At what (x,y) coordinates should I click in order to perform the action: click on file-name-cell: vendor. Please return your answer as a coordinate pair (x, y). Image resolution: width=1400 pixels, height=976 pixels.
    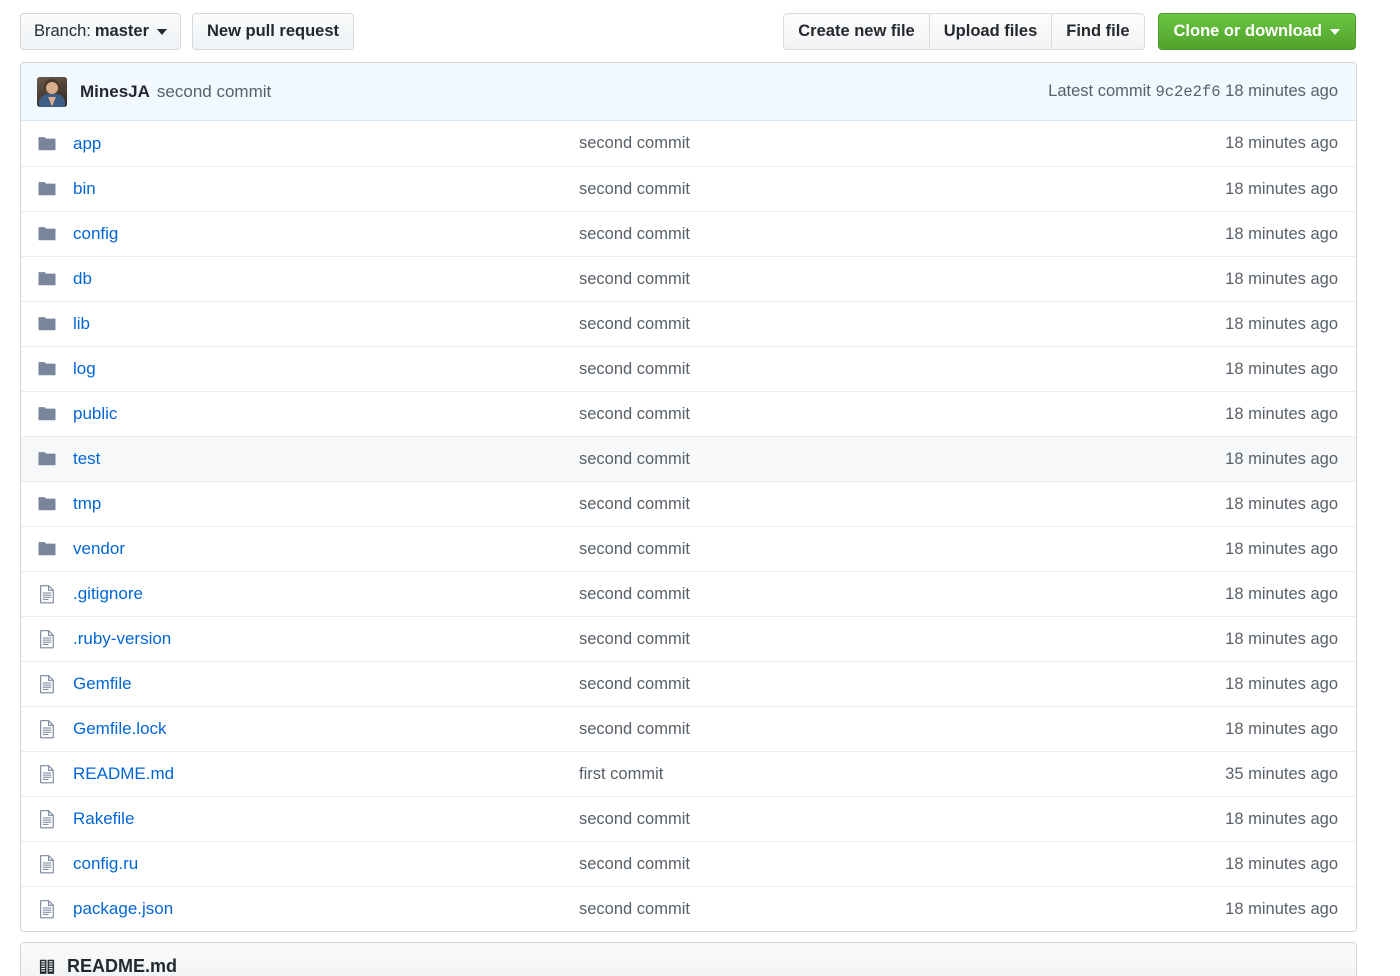
    Looking at the image, I should click on (300, 549).